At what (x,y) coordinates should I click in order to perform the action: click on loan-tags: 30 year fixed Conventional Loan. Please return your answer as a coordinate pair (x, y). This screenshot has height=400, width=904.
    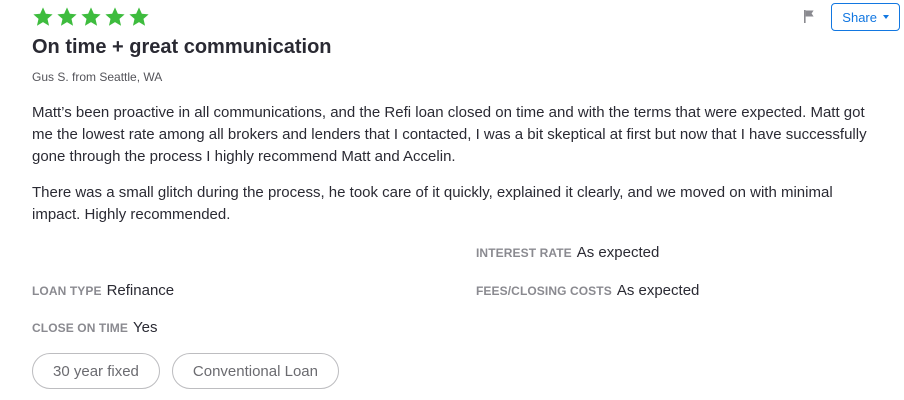
    Looking at the image, I should click on (185, 371).